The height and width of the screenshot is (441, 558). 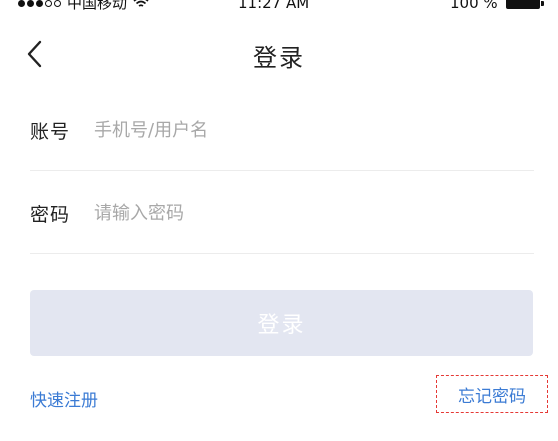 I want to click on wifi-icon, so click(x=141, y=3).